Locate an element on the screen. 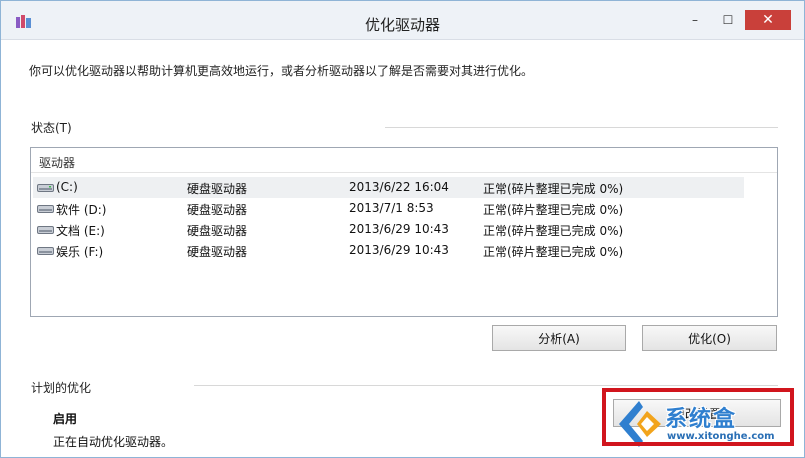 Image resolution: width=805 pixels, height=458 pixels. schedule-description: 正在自动优化驱动器。 is located at coordinates (113, 442).